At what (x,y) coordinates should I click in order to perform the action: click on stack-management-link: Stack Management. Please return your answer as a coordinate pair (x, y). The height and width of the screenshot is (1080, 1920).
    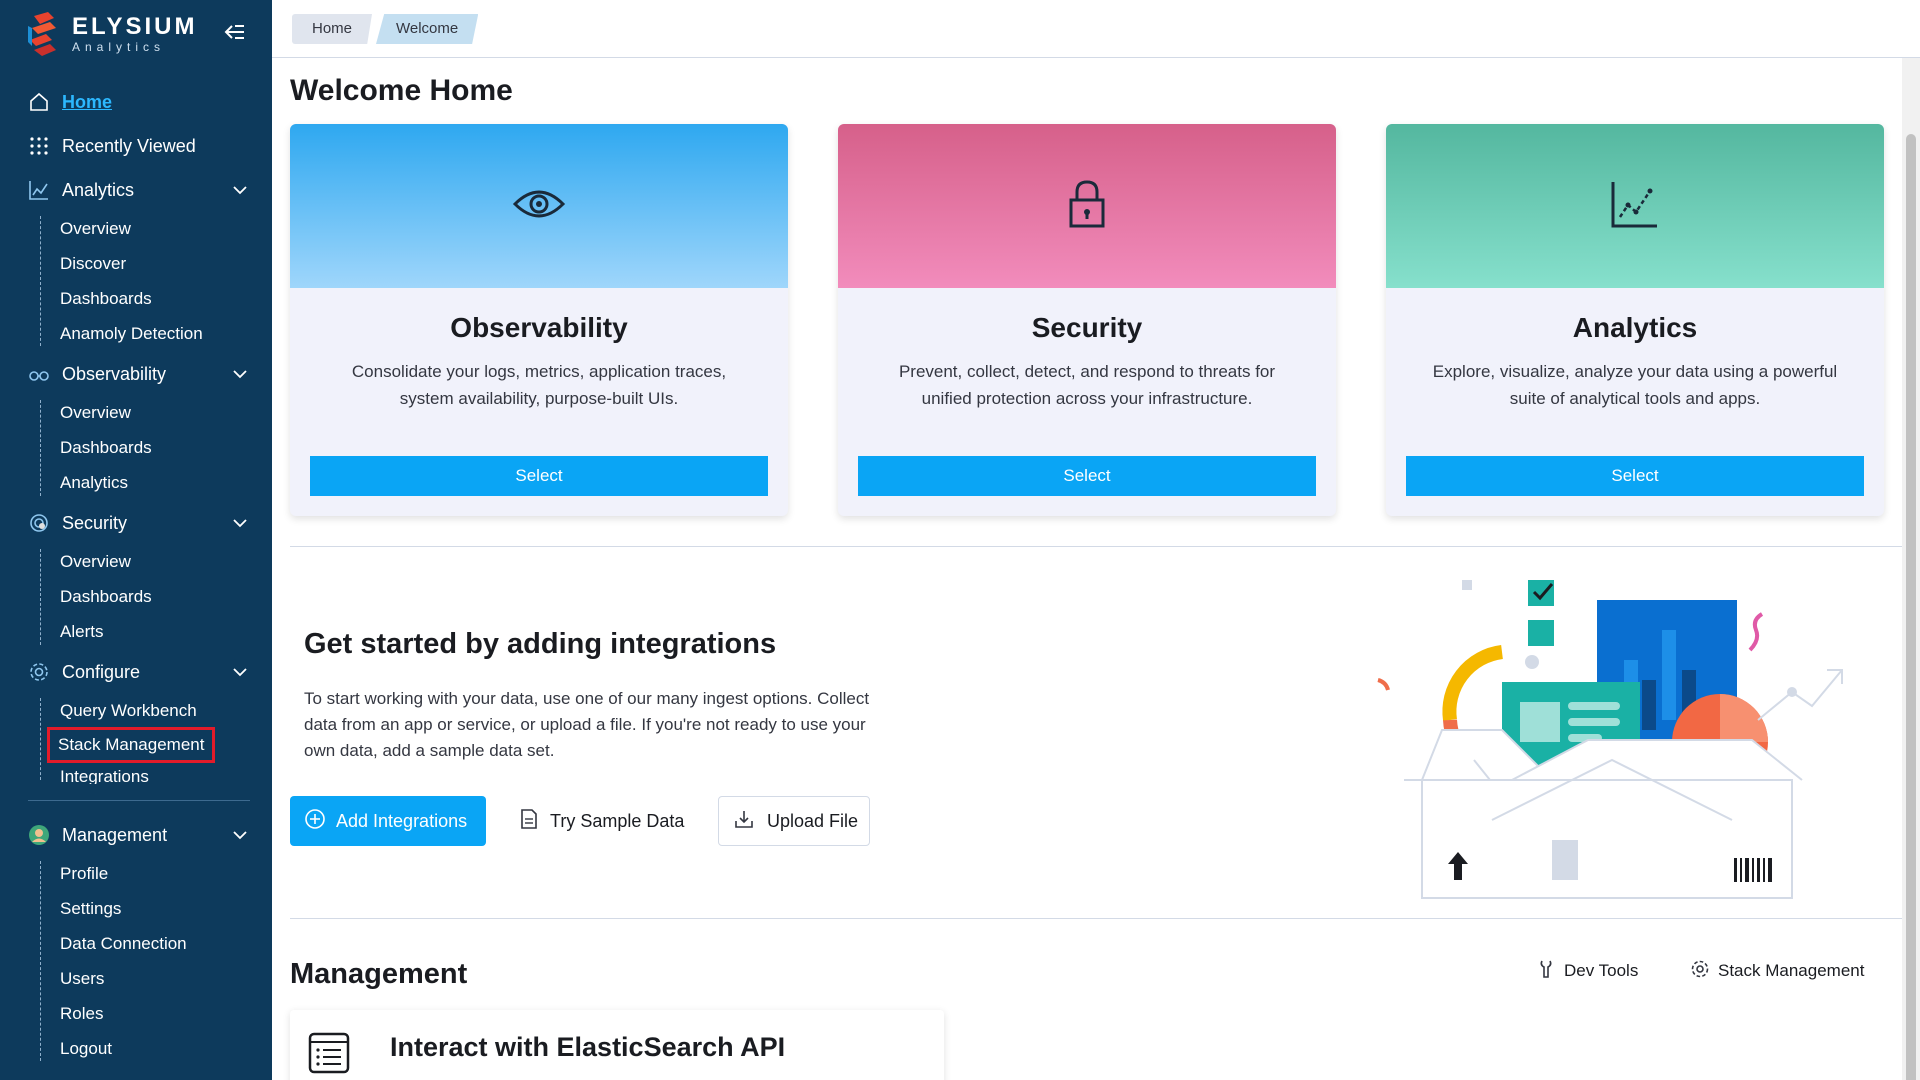
    Looking at the image, I should click on (1777, 971).